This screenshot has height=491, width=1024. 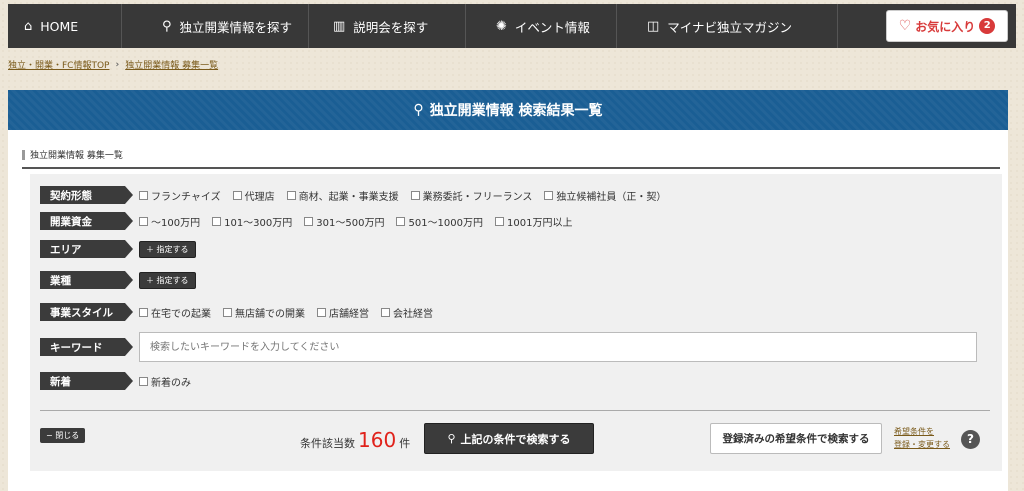 I want to click on registered-search-button: 登録済みの希望条件で検索する, so click(x=796, y=438).